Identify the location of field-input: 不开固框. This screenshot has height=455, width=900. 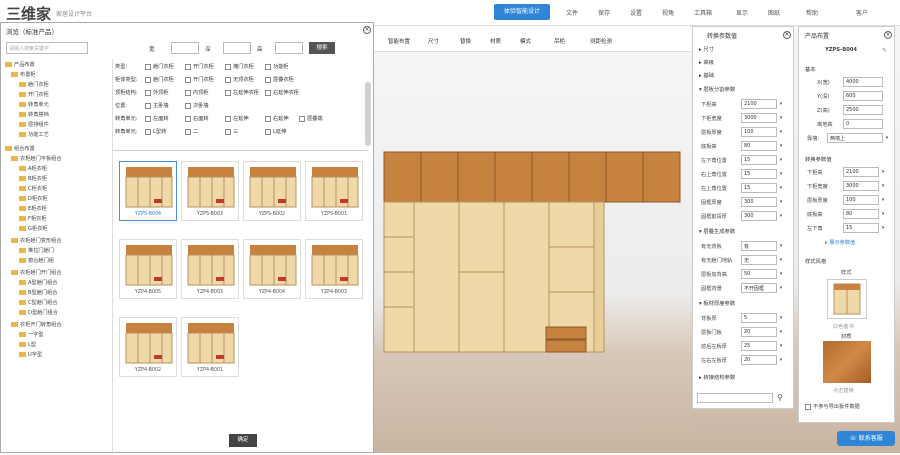
(759, 288).